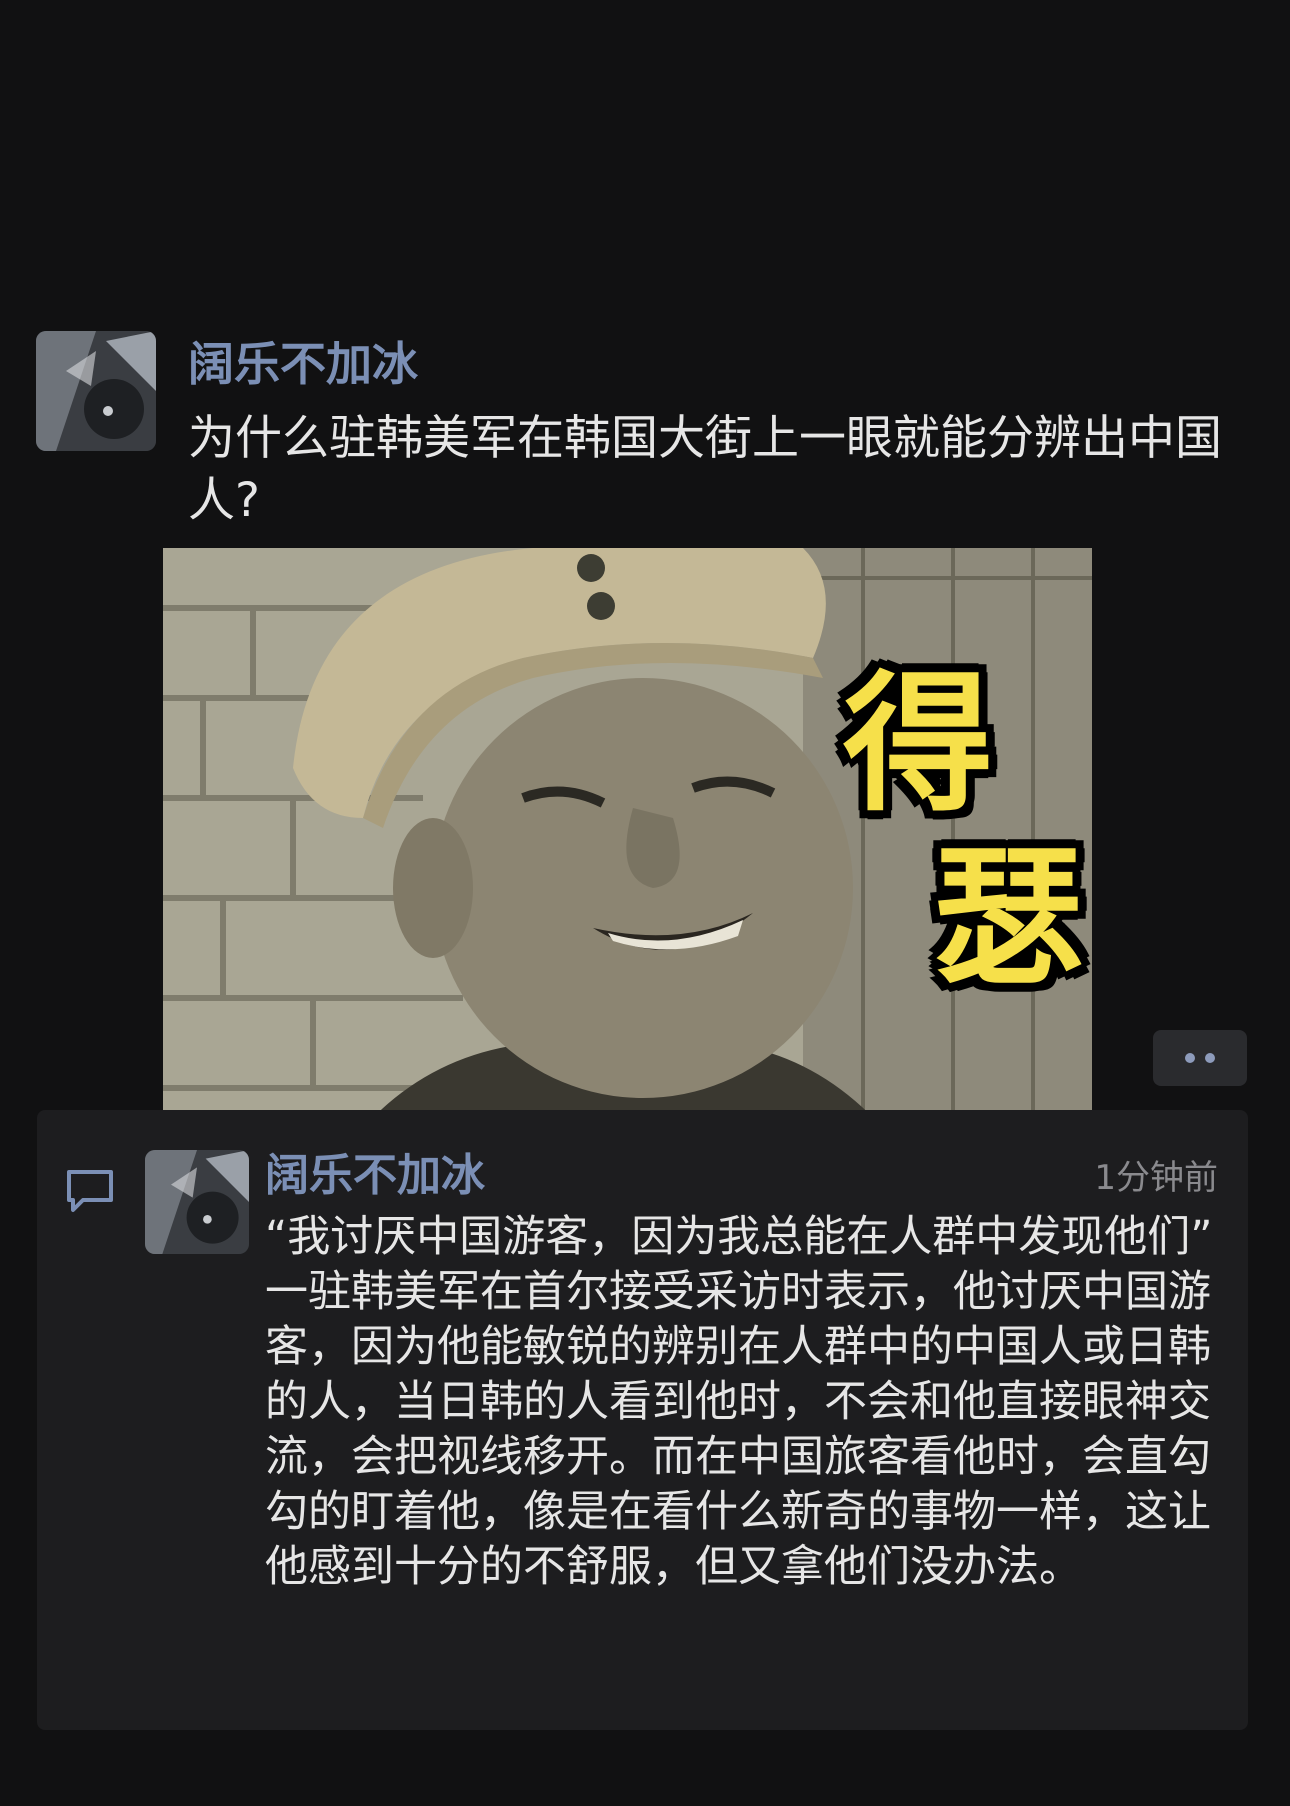  What do you see at coordinates (918, 745) in the screenshot?
I see `meme-caption-top: 得` at bounding box center [918, 745].